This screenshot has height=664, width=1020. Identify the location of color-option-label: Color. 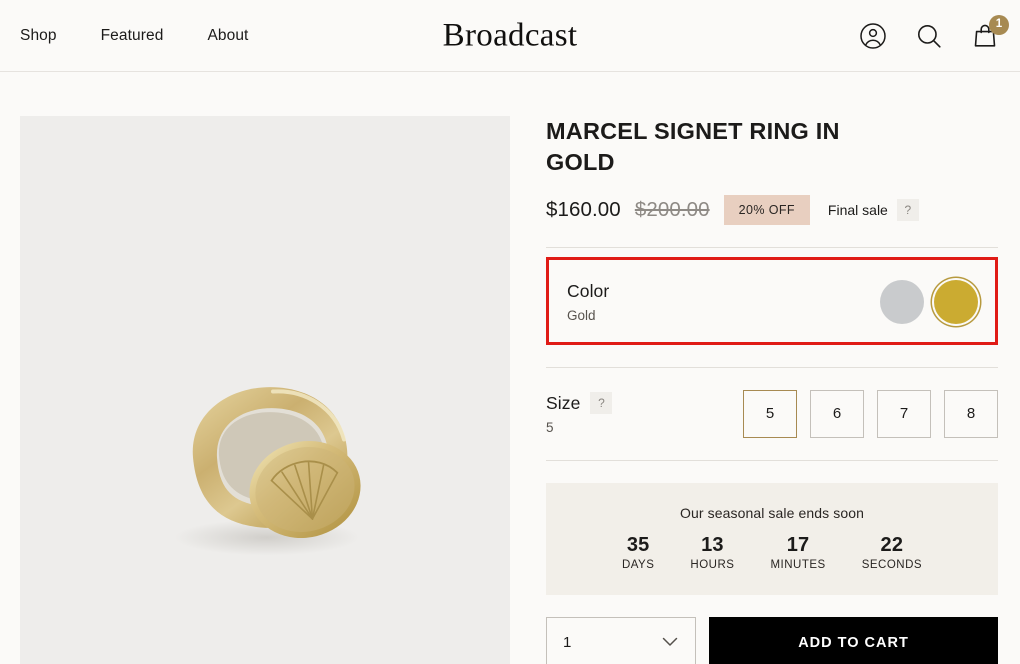
(588, 290).